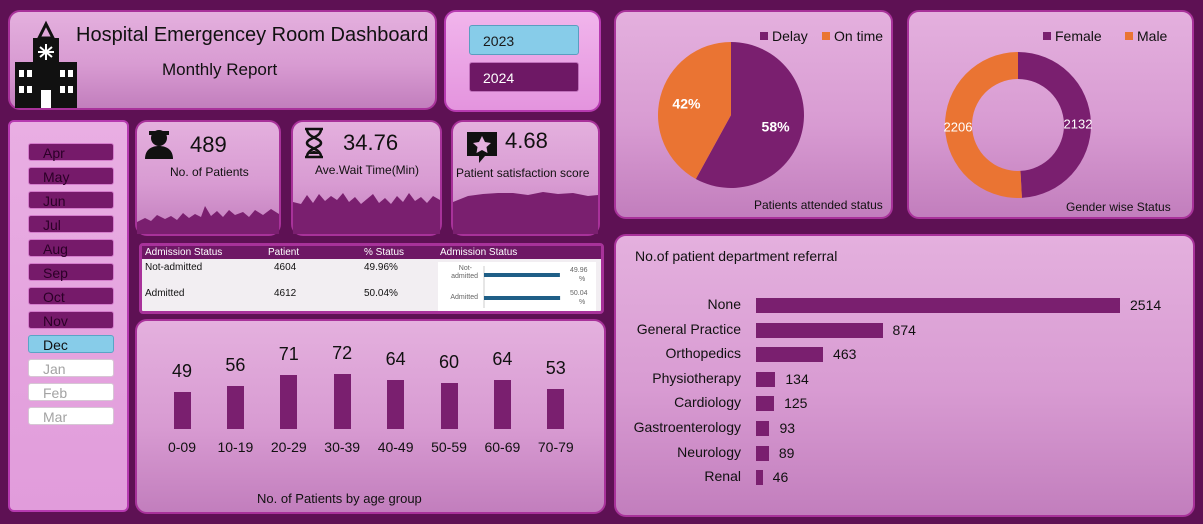 This screenshot has height=524, width=1203. Describe the element at coordinates (502, 447) in the screenshot. I see `age-category-label: 60-69` at that location.